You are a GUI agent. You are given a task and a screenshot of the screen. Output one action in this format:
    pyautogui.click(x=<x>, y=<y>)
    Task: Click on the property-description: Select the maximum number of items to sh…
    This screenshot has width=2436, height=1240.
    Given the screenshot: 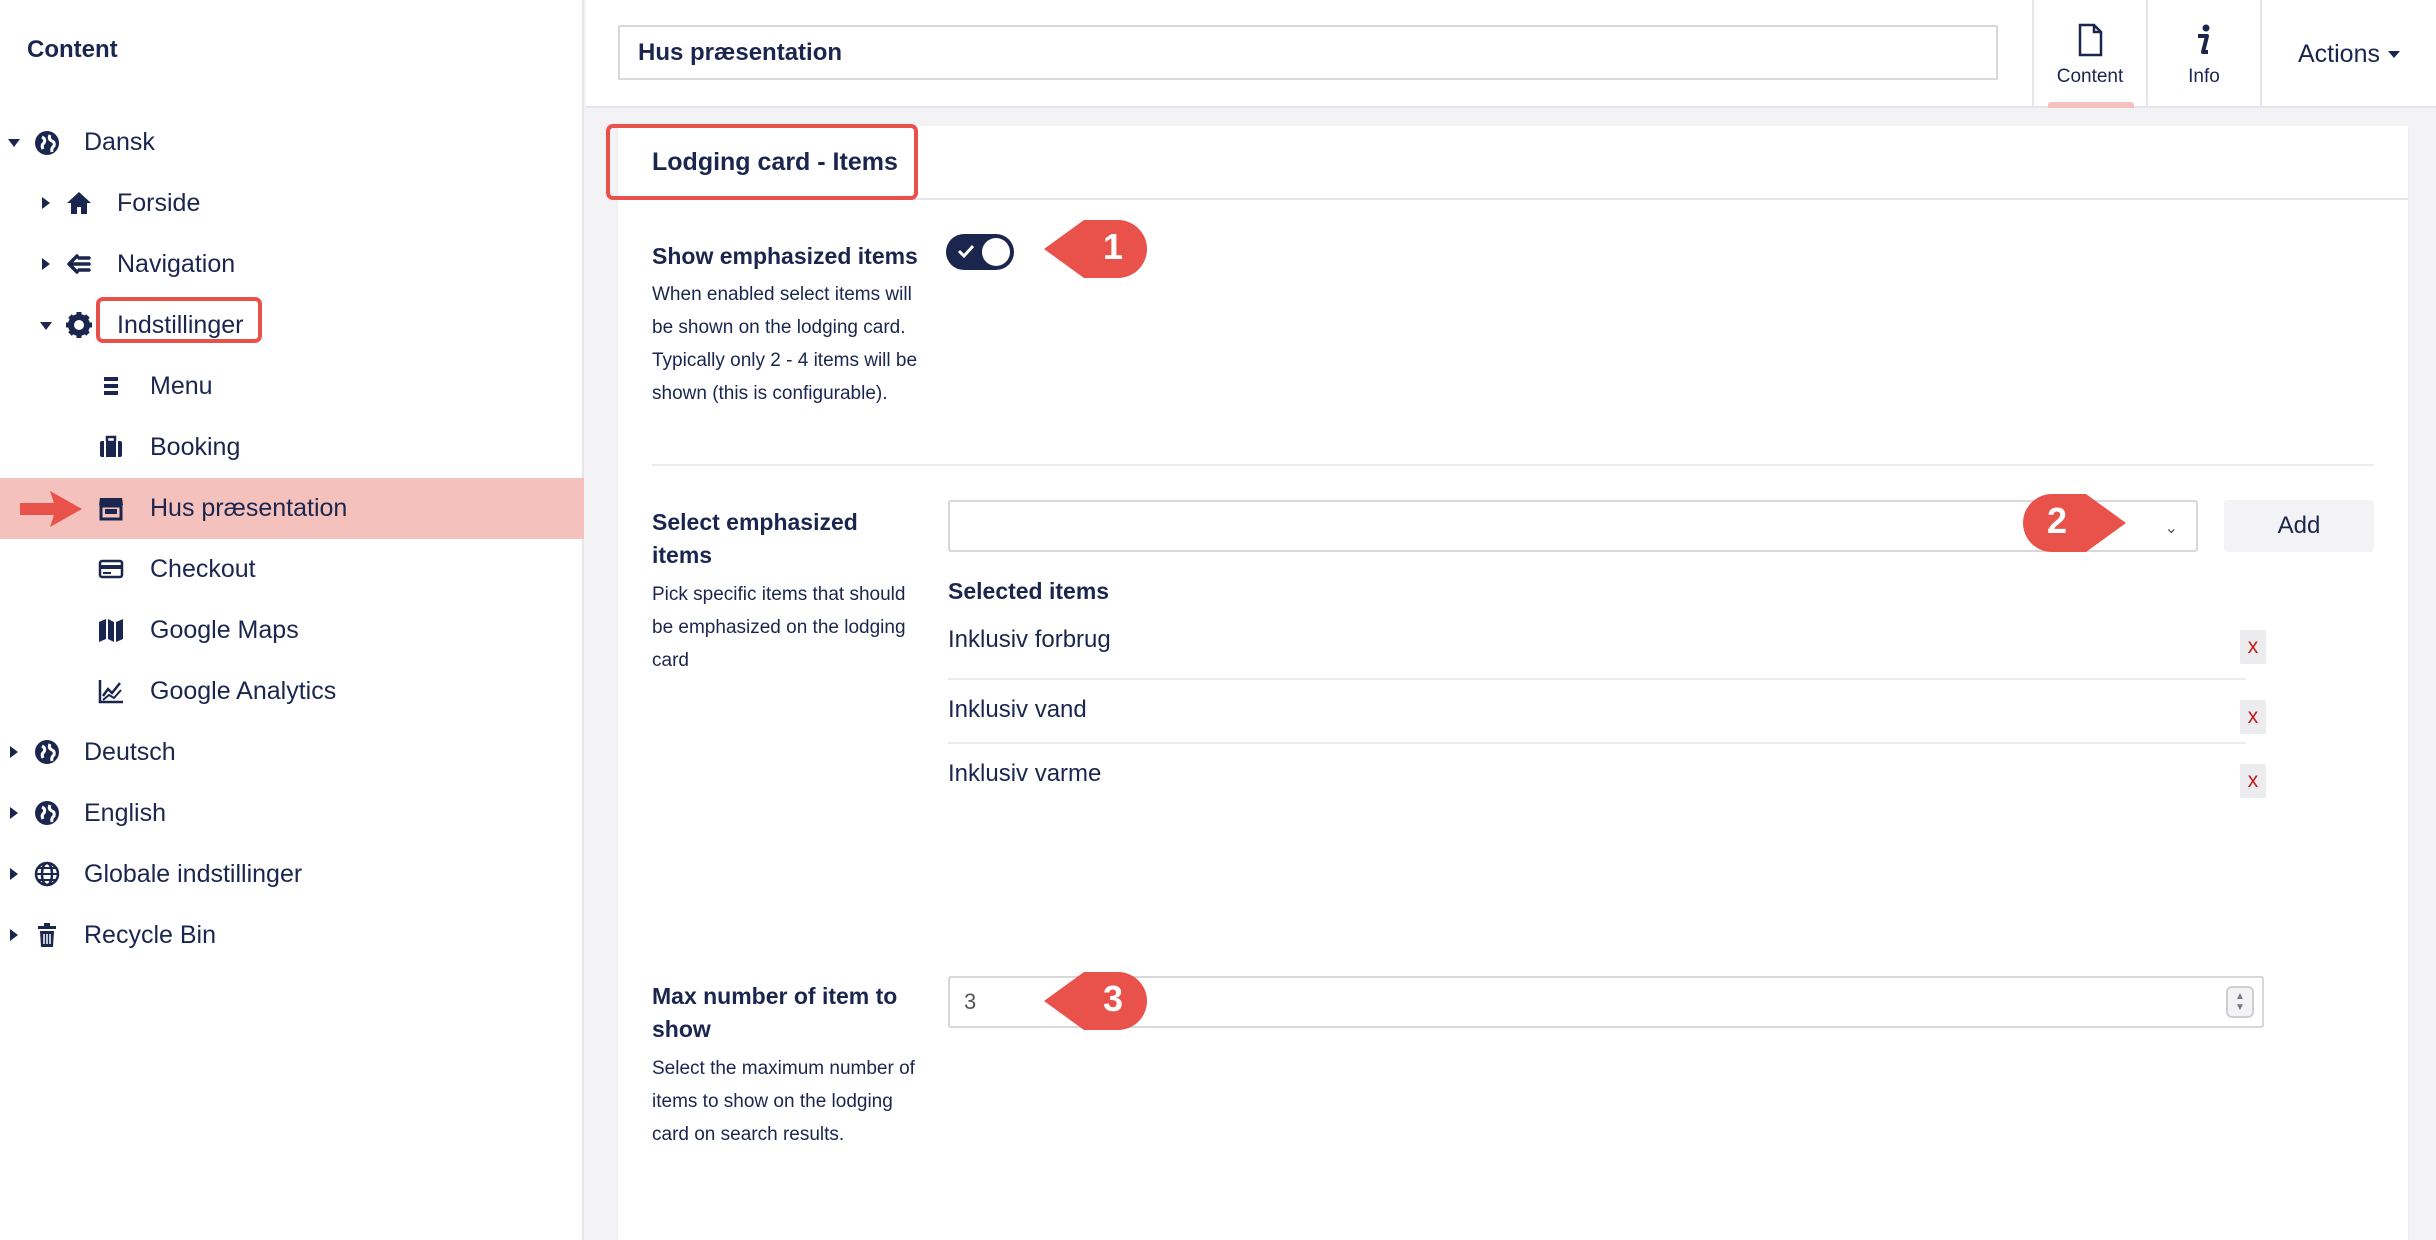 What is the action you would take?
    pyautogui.click(x=783, y=1101)
    